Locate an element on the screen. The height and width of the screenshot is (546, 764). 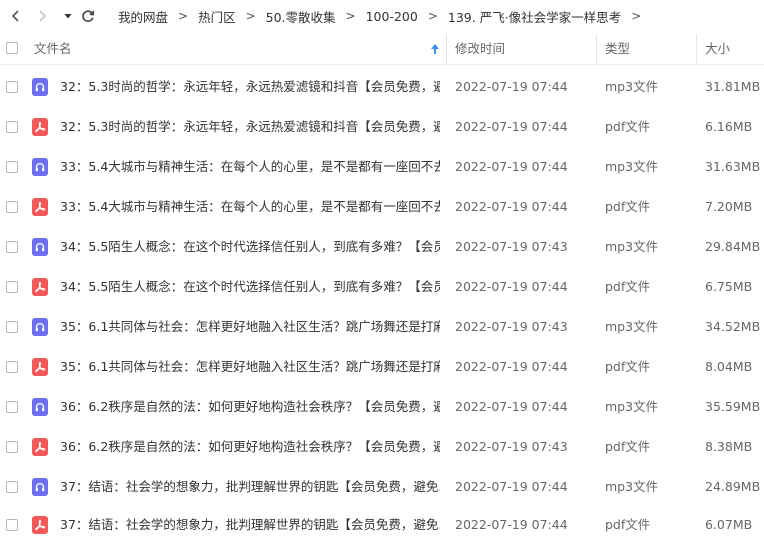
file-size: 29.84MB is located at coordinates (733, 246).